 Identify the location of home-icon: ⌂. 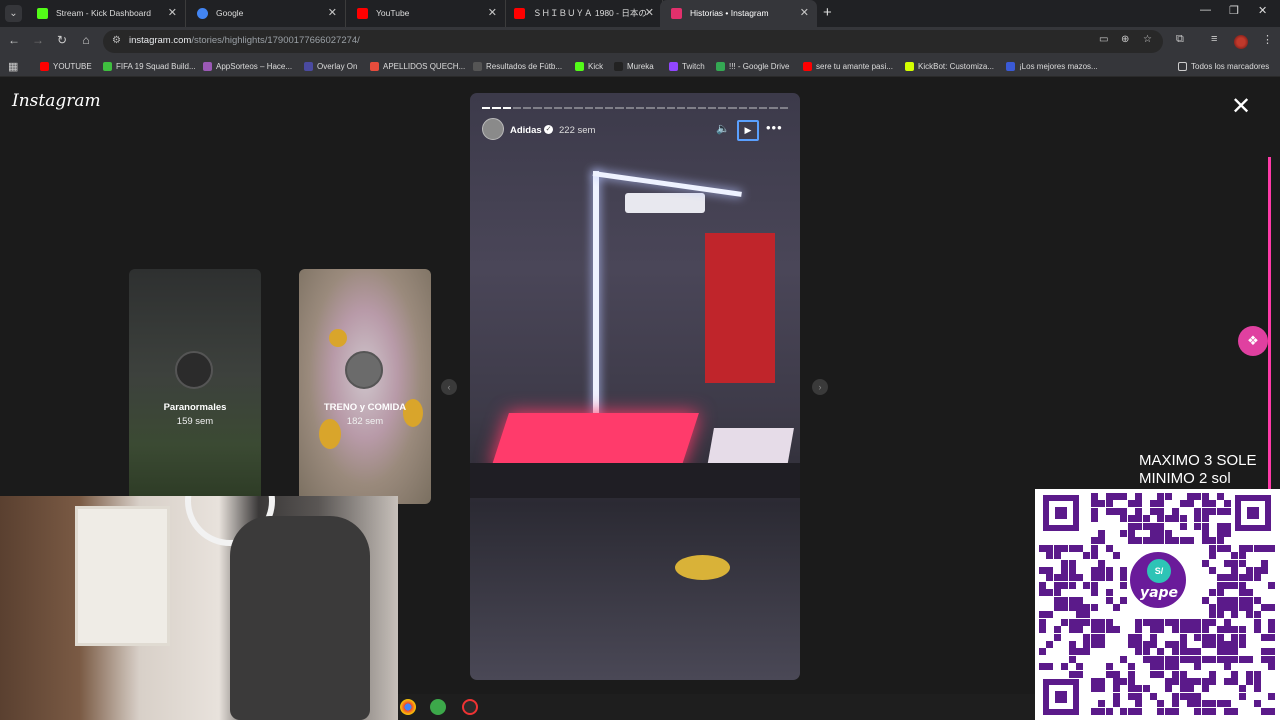
(86, 40).